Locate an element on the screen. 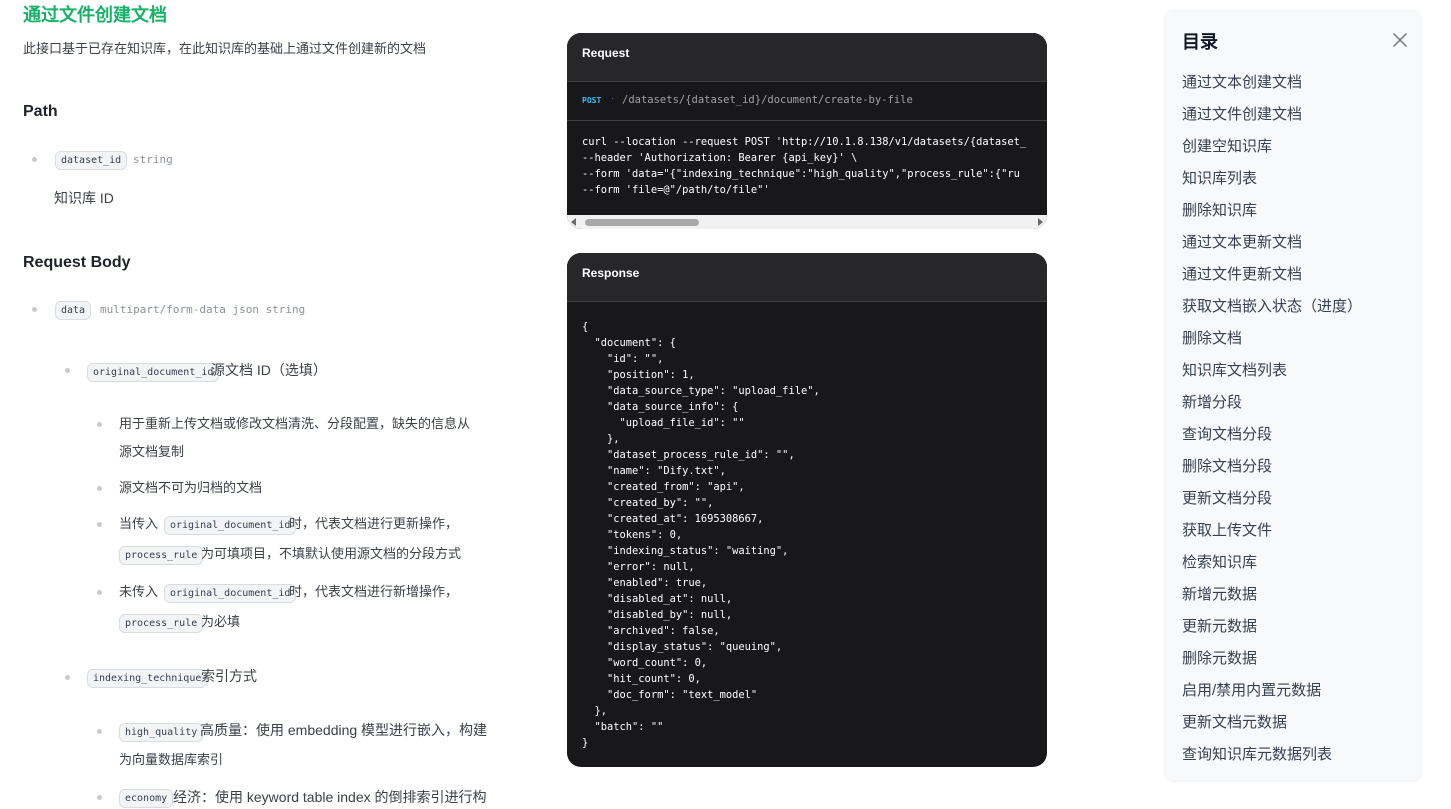 This screenshot has height=809, width=1451. toc-item: 更新文档元数据 is located at coordinates (1234, 721).